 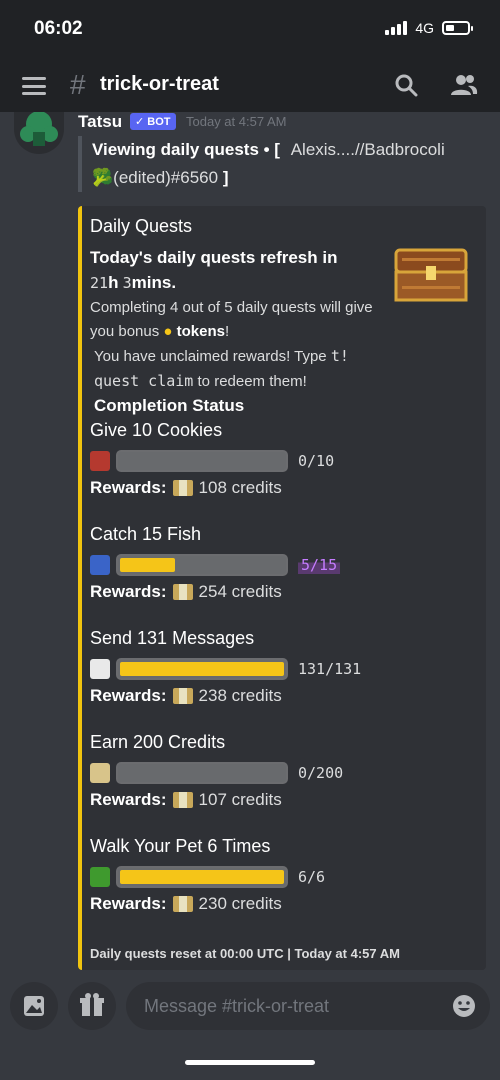 I want to click on message-author: Tatsu, so click(x=100, y=122).